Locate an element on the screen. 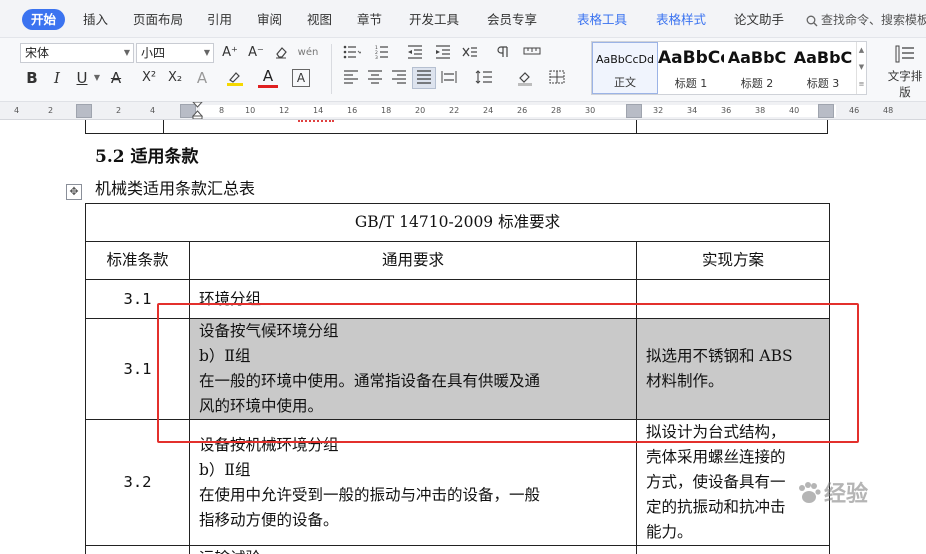  align-left-icon is located at coordinates (351, 78).